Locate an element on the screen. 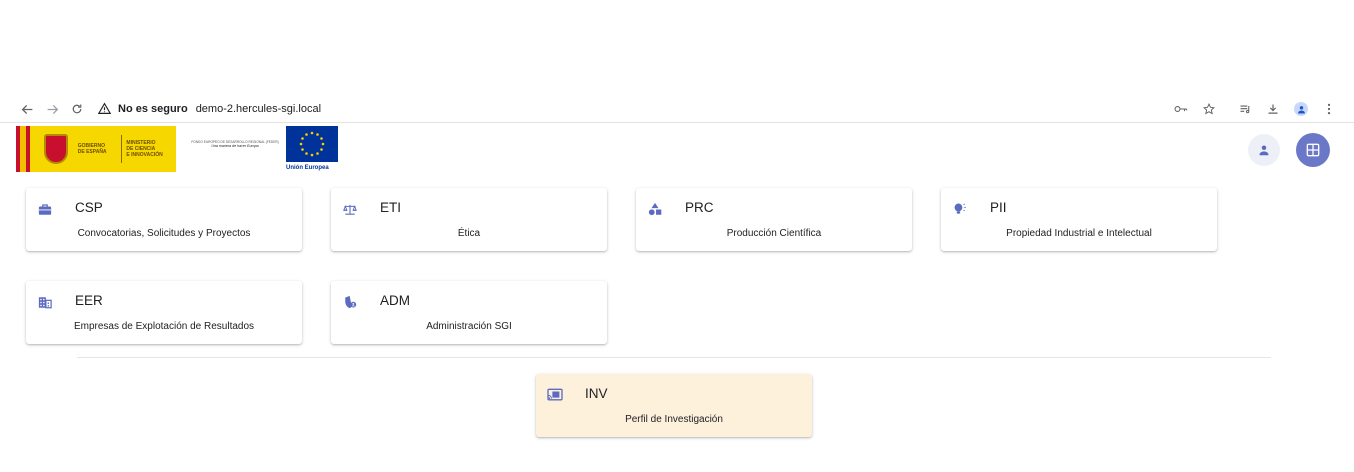 The height and width of the screenshot is (472, 1354). back-arrow-icon is located at coordinates (27, 109).